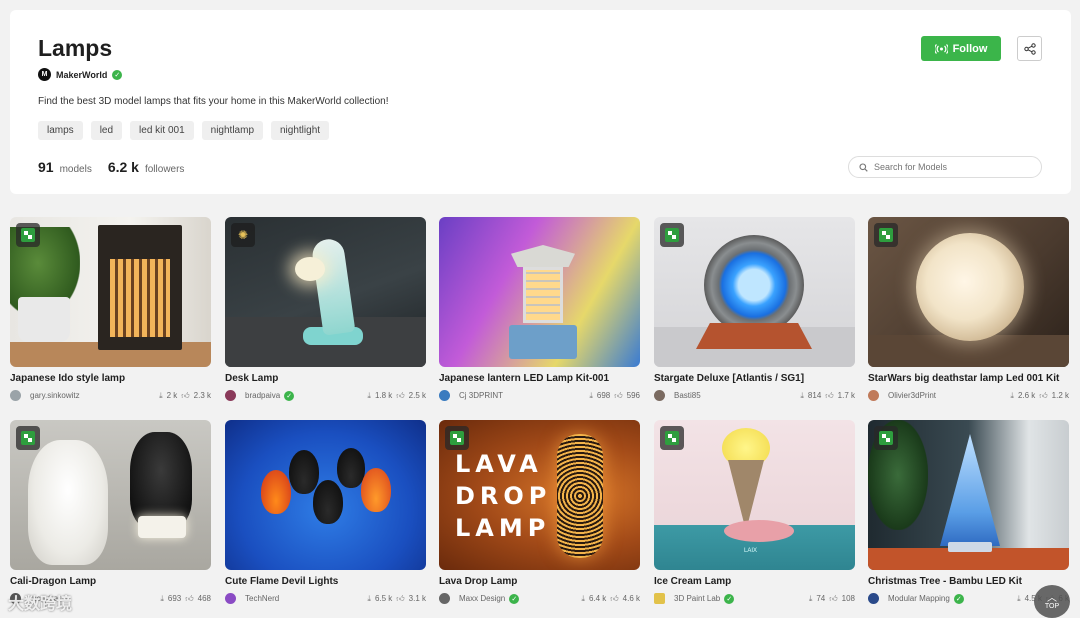 The width and height of the screenshot is (1080, 618). I want to click on model-author: Cj 3DPRINT, so click(514, 395).